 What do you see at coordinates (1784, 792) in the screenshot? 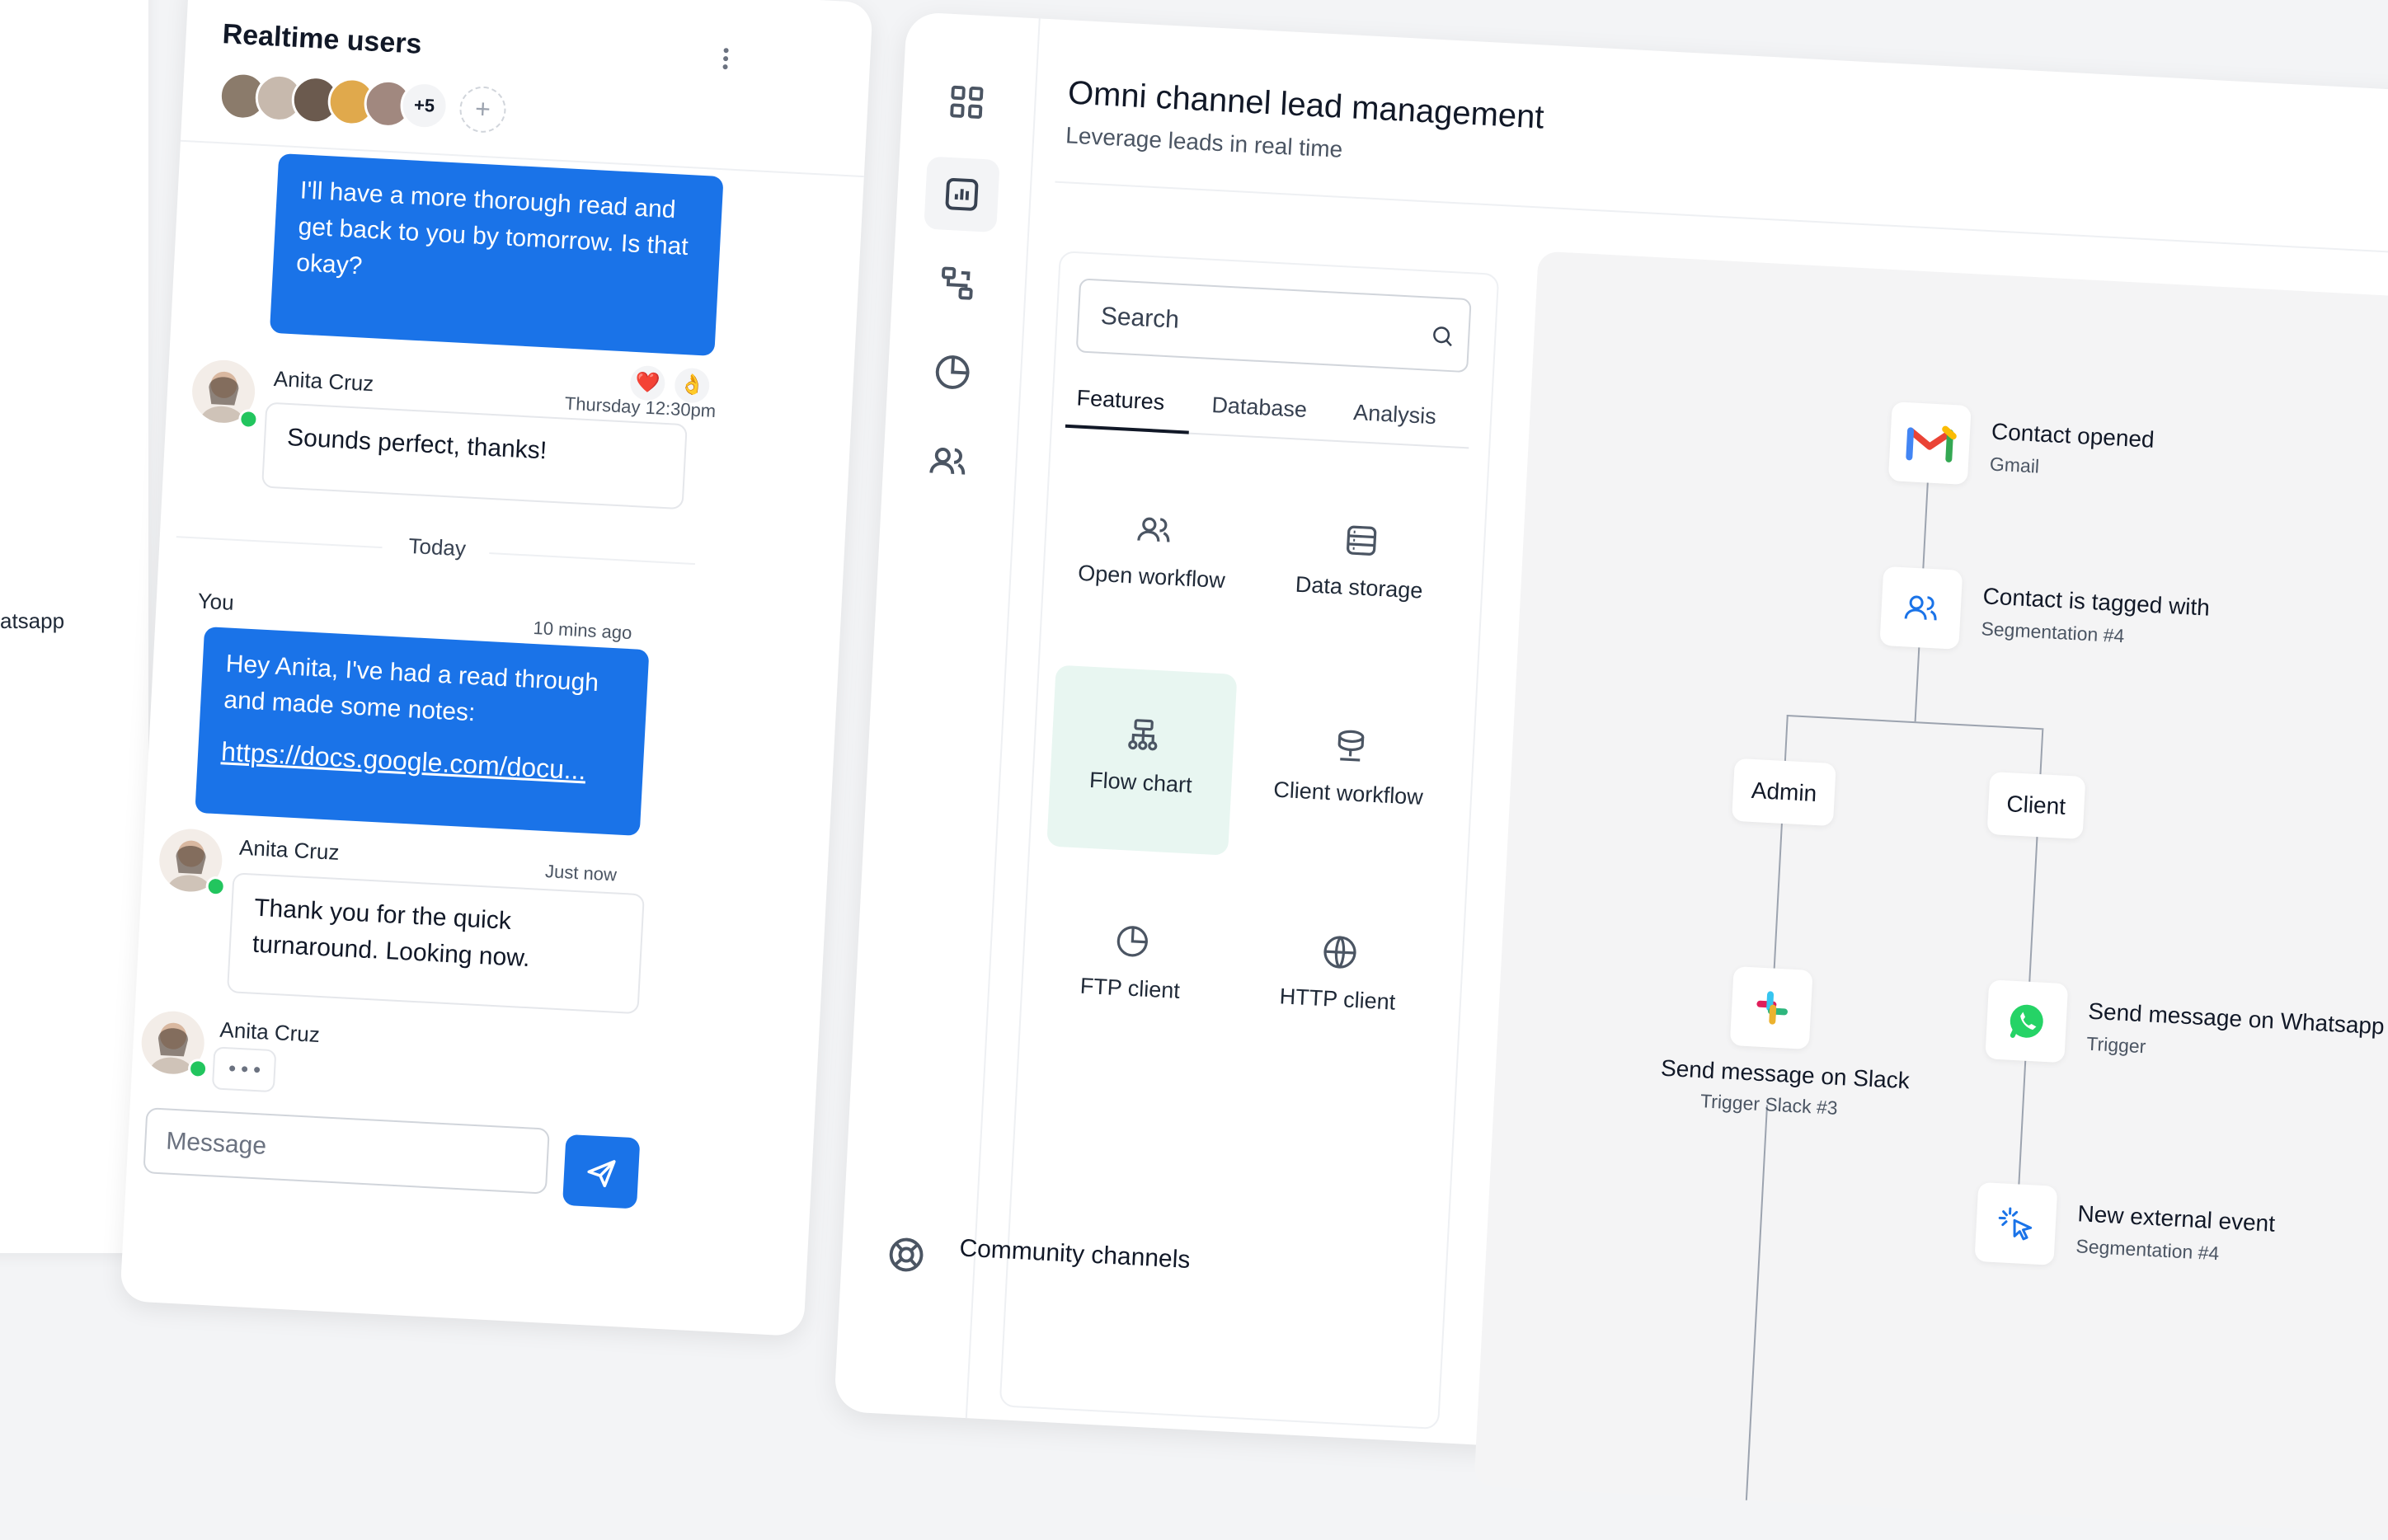
I see `admin-branch: Admin` at bounding box center [1784, 792].